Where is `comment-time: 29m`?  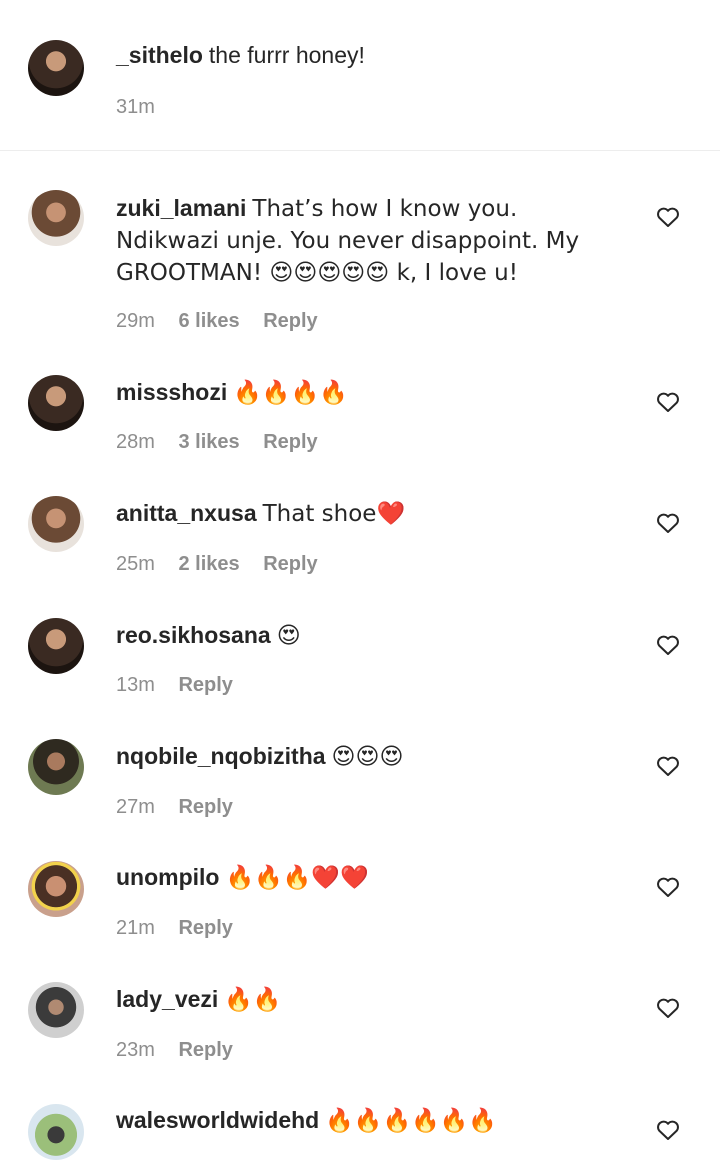 comment-time: 29m is located at coordinates (135, 321).